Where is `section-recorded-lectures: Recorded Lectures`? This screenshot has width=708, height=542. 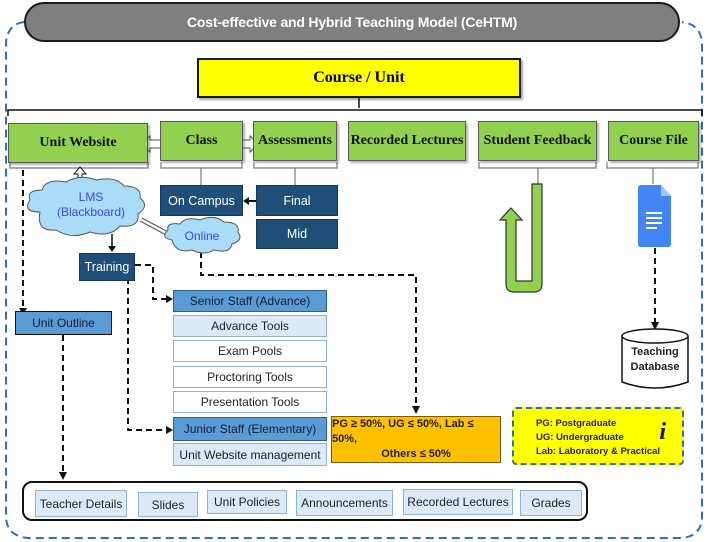
section-recorded-lectures: Recorded Lectures is located at coordinates (458, 502).